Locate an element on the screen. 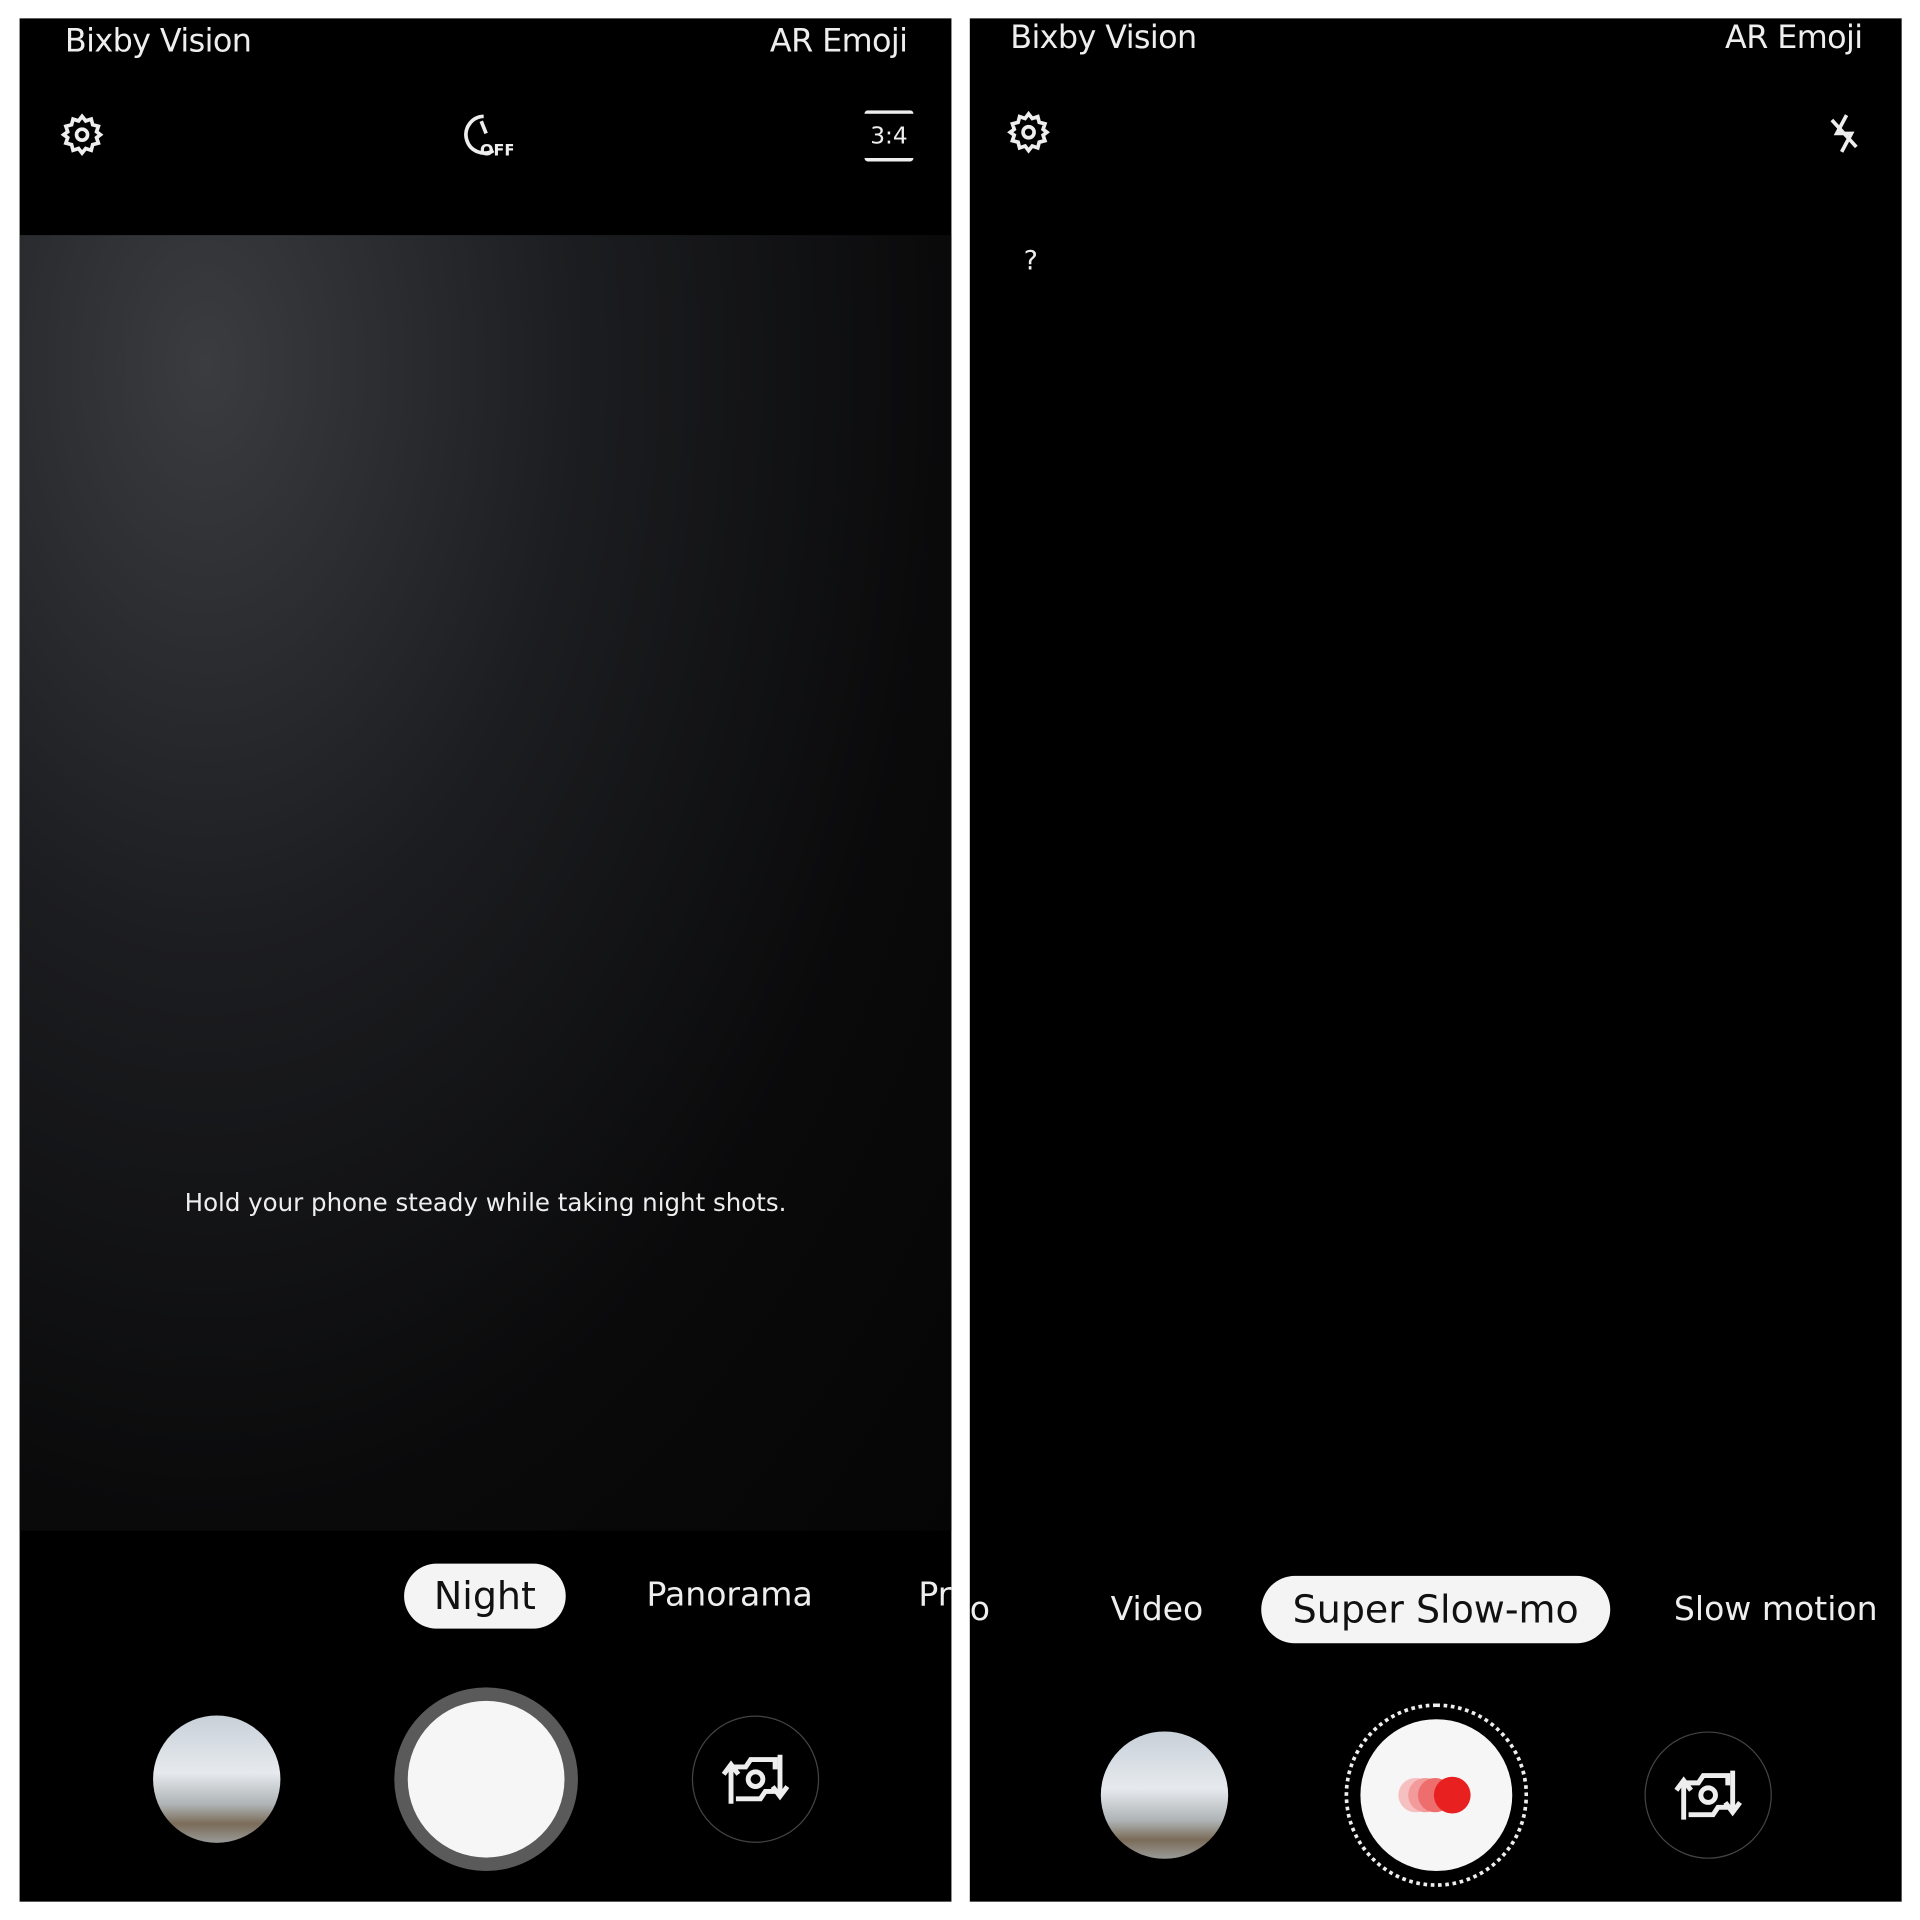 This screenshot has height=1920, width=1920. shutter-button is located at coordinates (486, 1779).